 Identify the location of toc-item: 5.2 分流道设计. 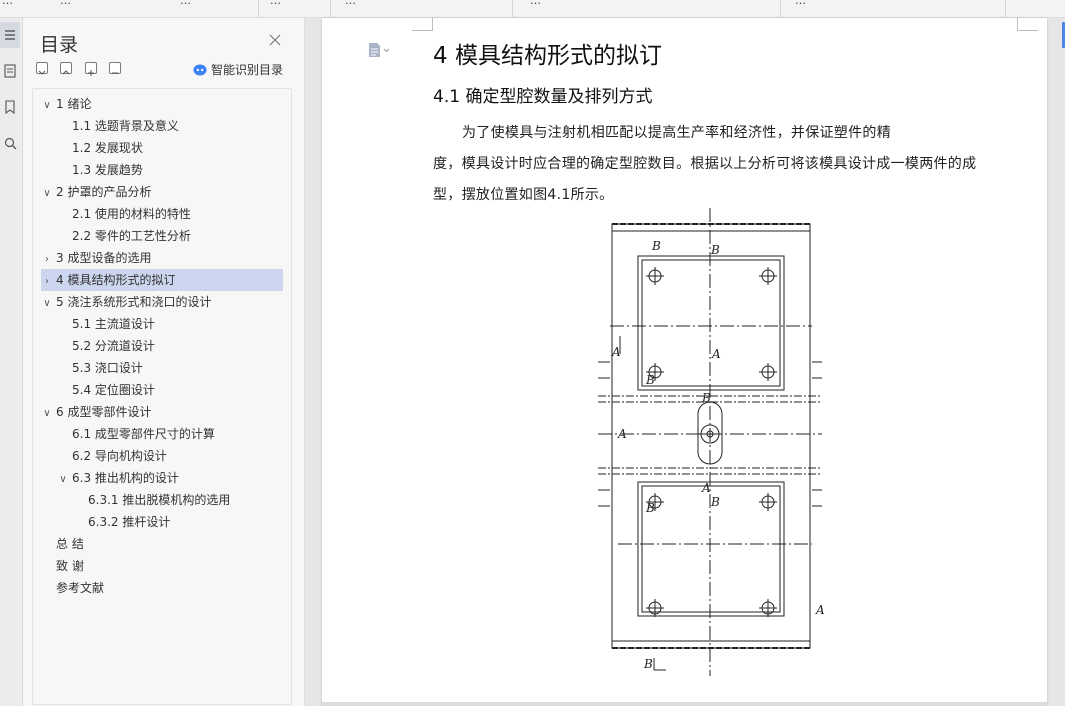
(98, 346).